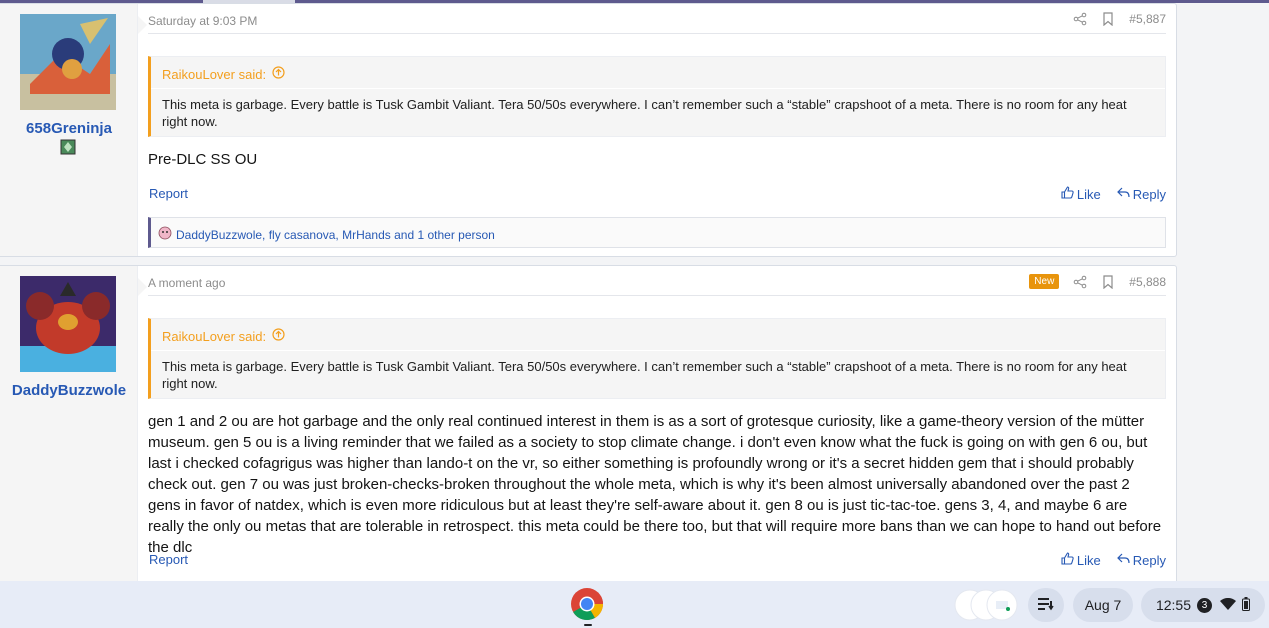 This screenshot has height=628, width=1269. What do you see at coordinates (657, 19) in the screenshot?
I see `post-meta: Saturday at 9:03 PM #5,887` at bounding box center [657, 19].